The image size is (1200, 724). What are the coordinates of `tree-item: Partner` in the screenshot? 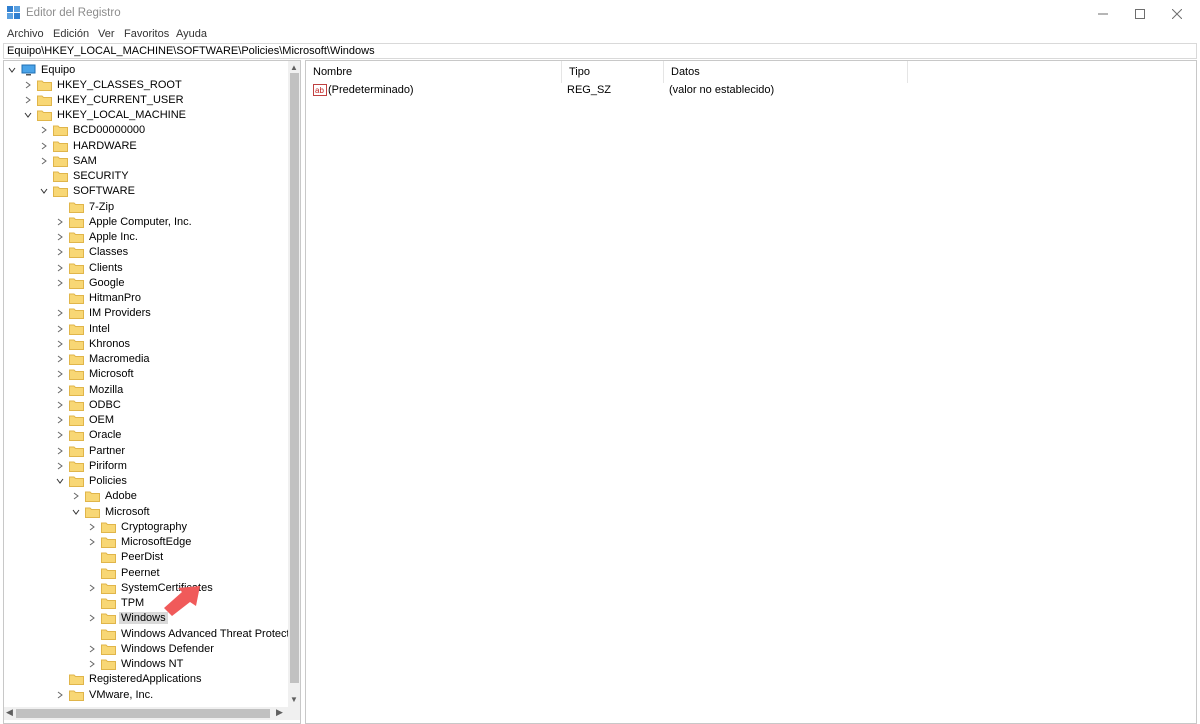 It's located at (91, 450).